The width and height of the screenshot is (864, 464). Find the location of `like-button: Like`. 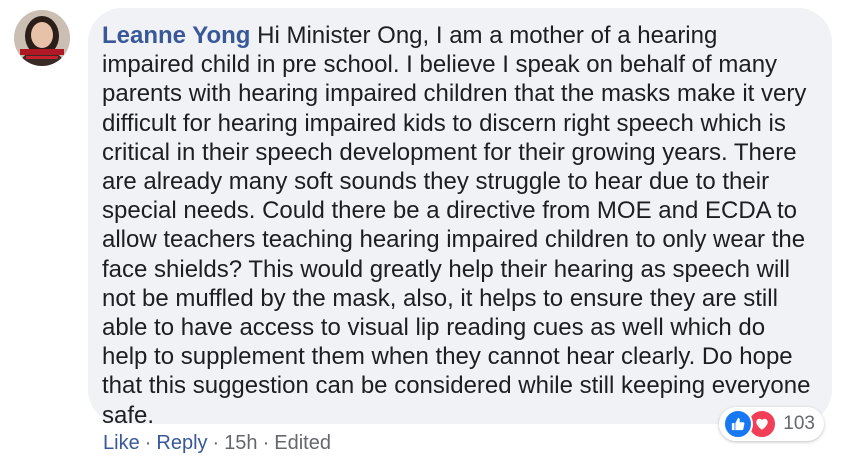

like-button: Like is located at coordinates (121, 443).